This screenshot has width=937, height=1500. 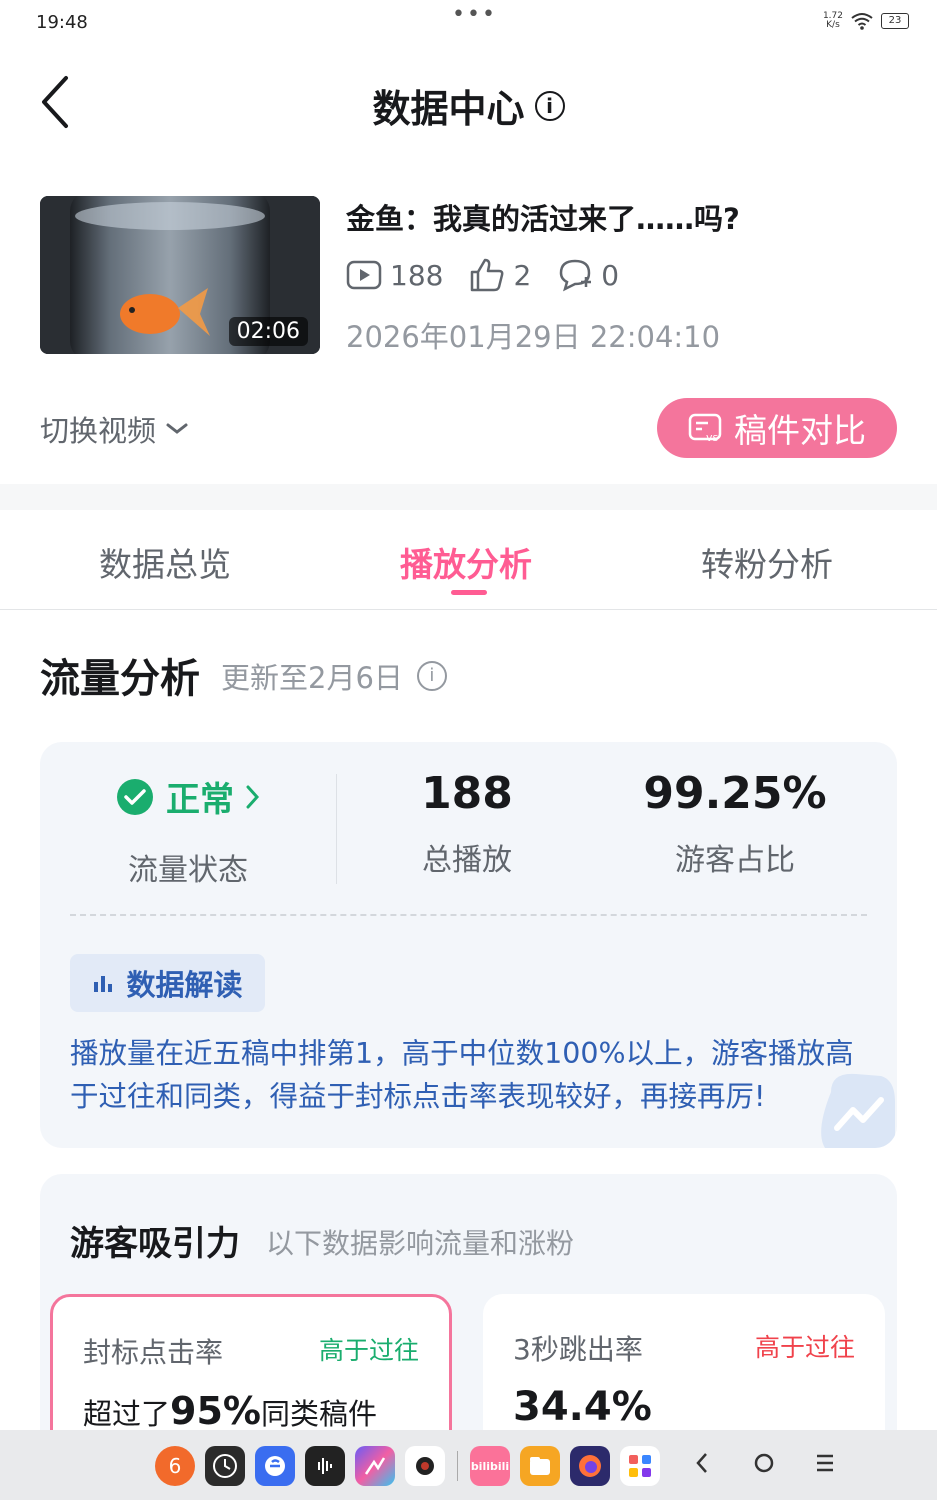 What do you see at coordinates (543, 219) in the screenshot?
I see `video-title: 金鱼：我真的活过来了……吗?` at bounding box center [543, 219].